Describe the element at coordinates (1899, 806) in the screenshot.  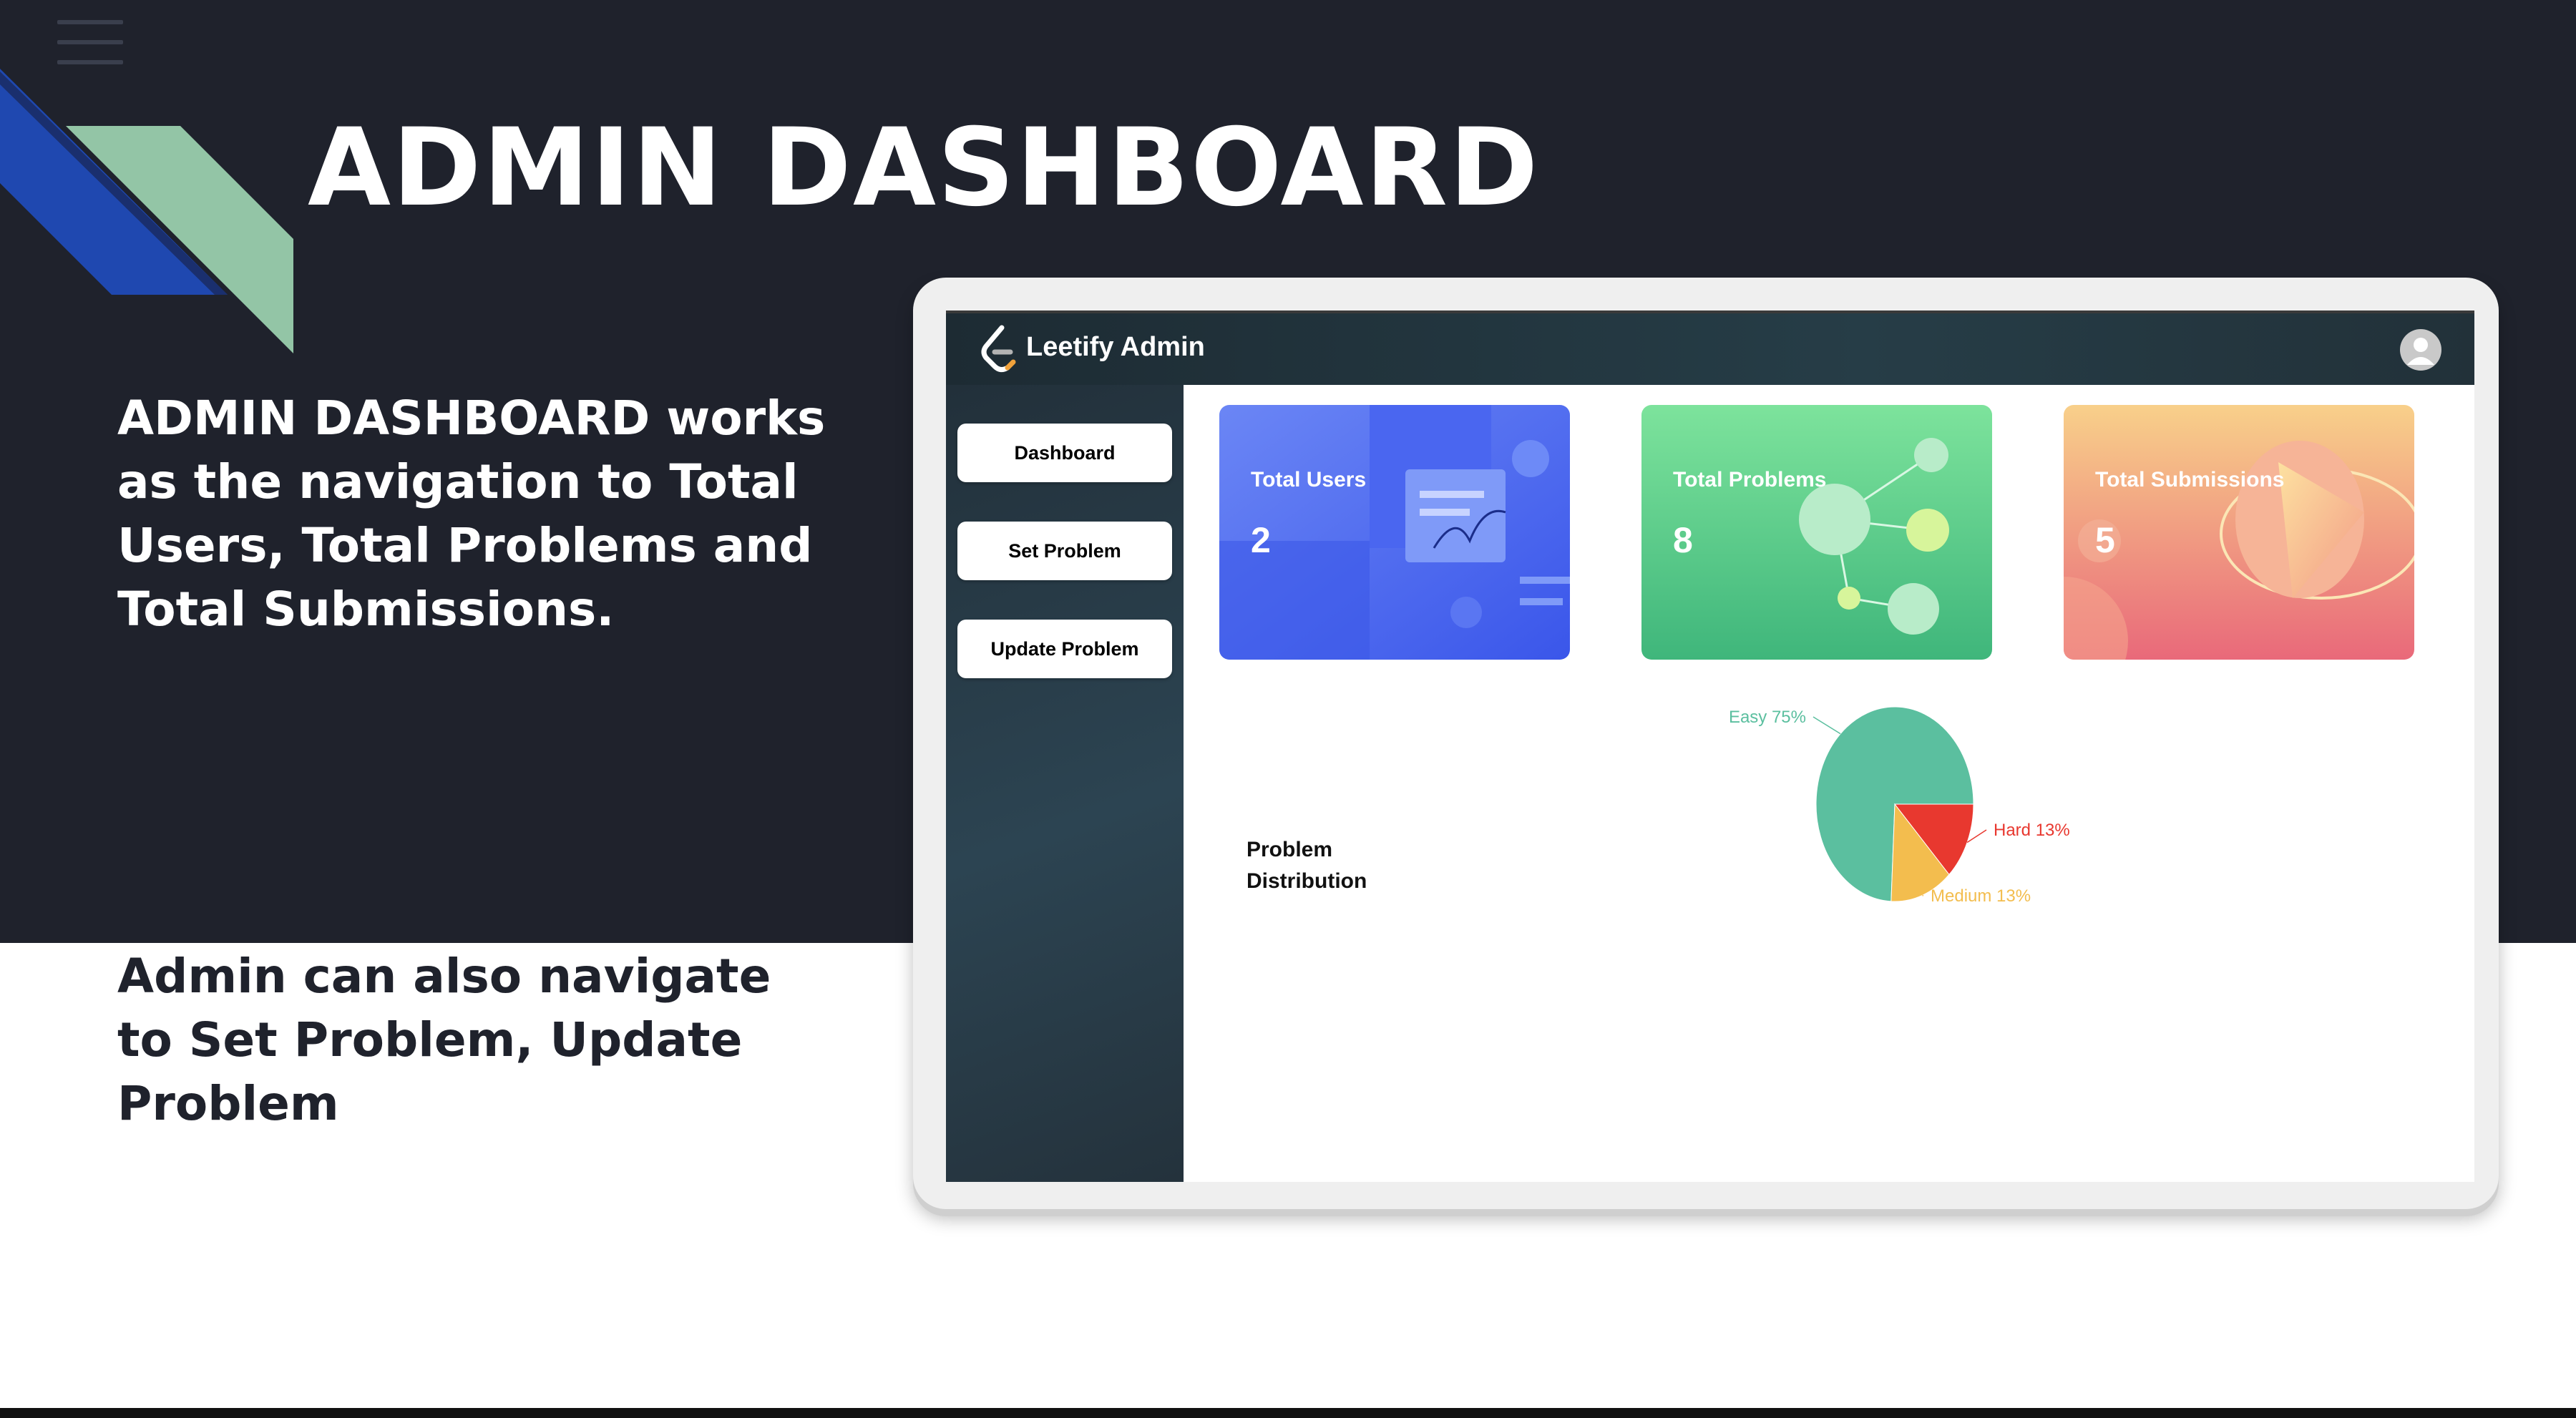
I see `problem-distribution-pie-chart: Easy 75% Hard 13% Medium 13%` at that location.